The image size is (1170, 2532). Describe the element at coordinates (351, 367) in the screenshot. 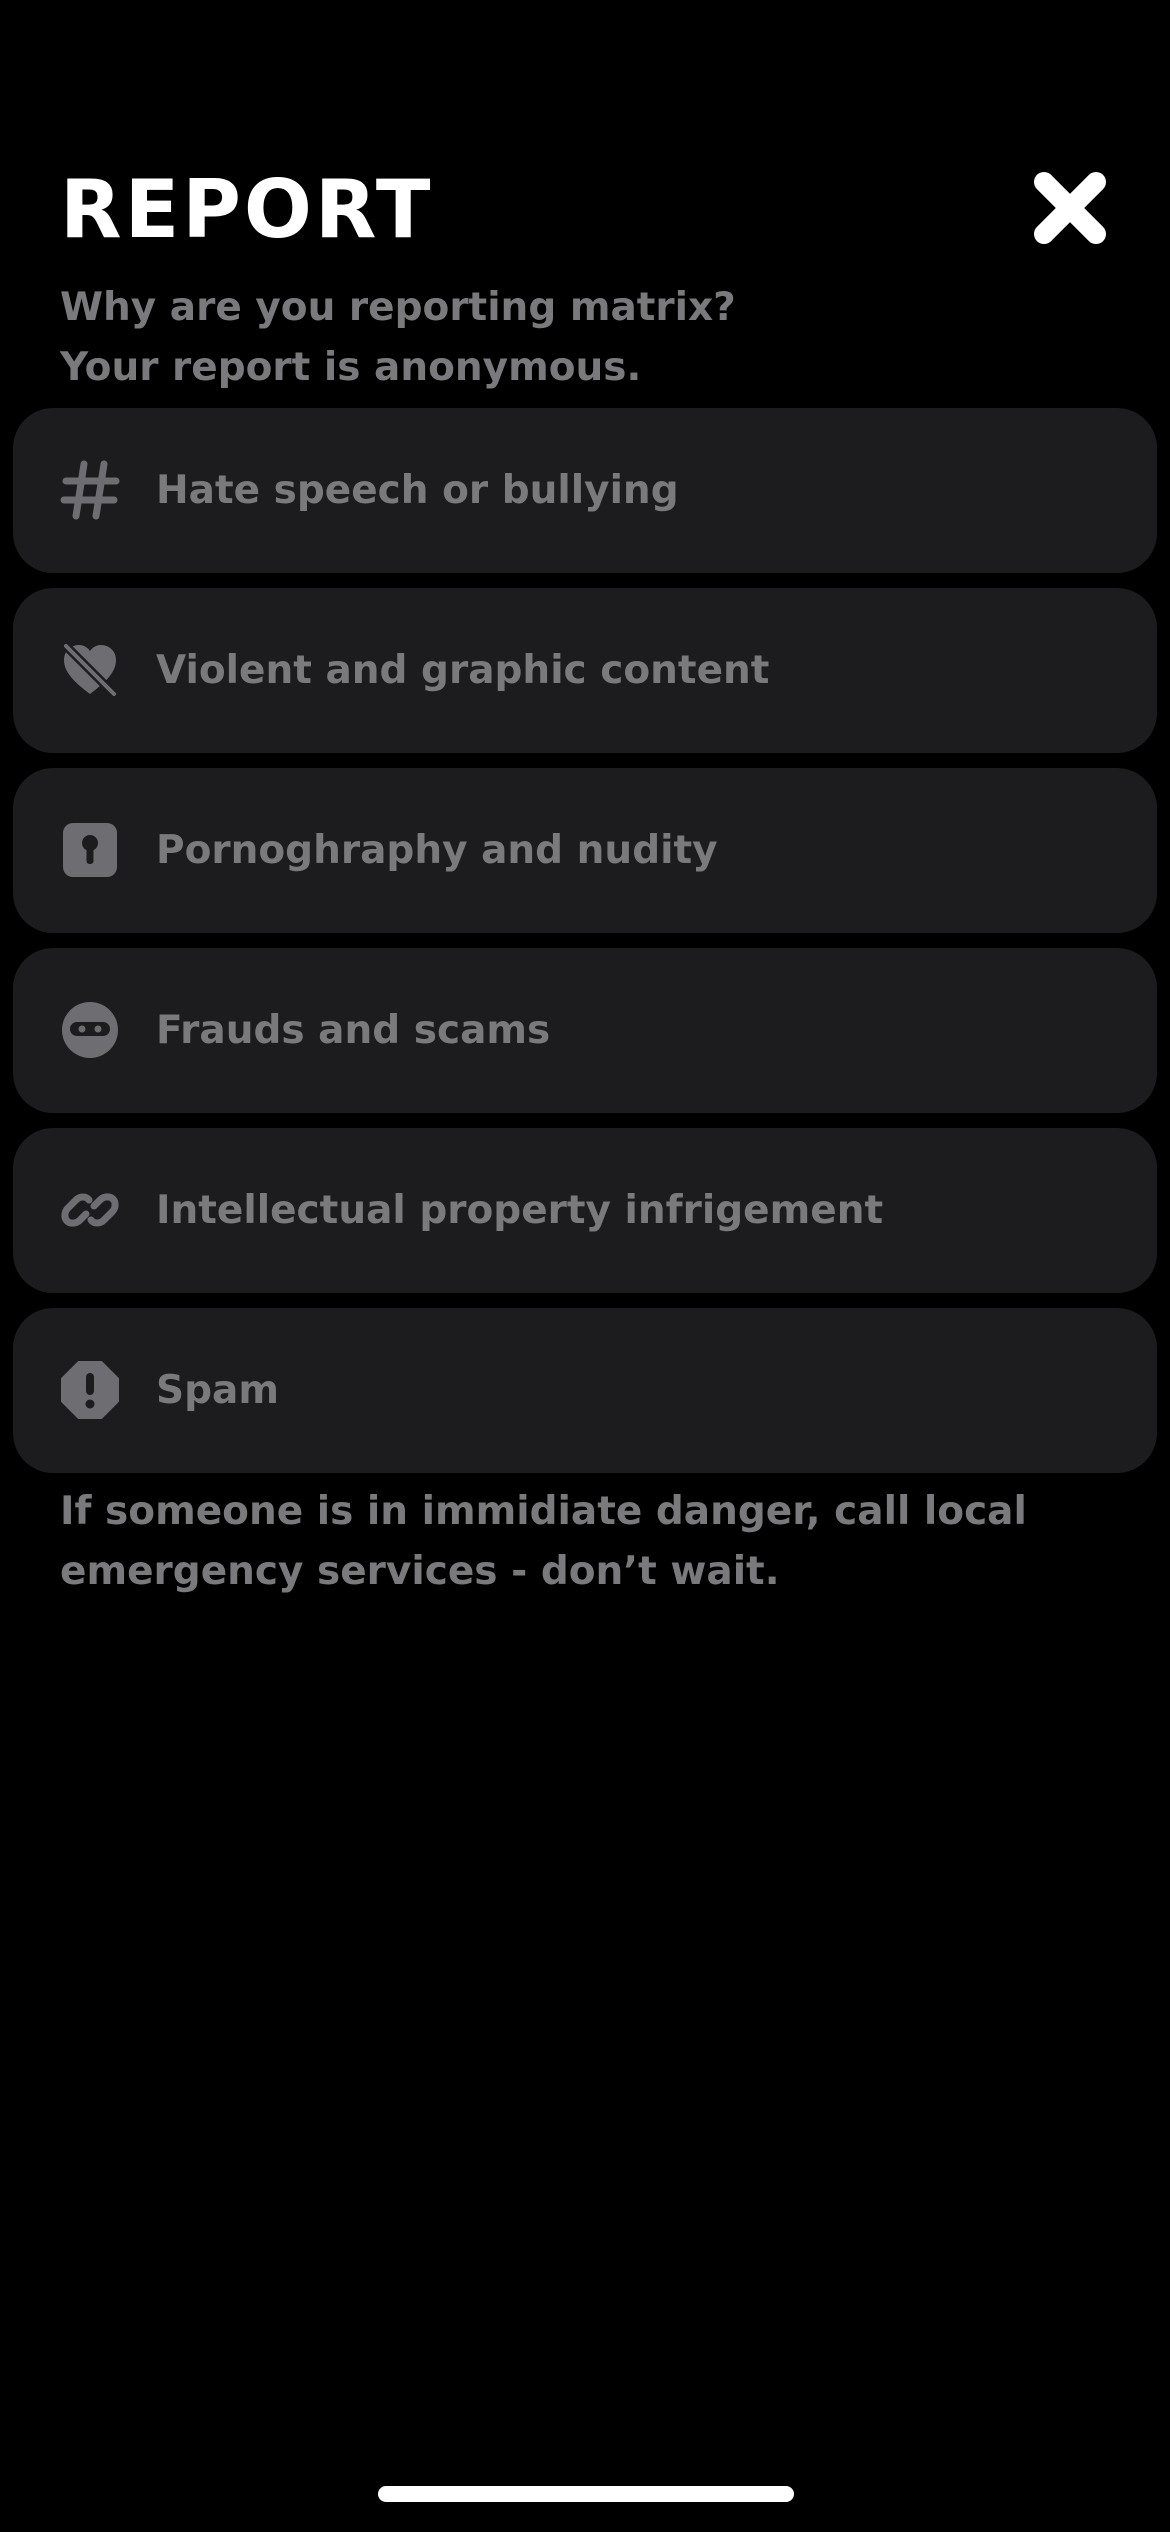

I see `subtitle-anonymous-note: Your report is anonymous.` at that location.